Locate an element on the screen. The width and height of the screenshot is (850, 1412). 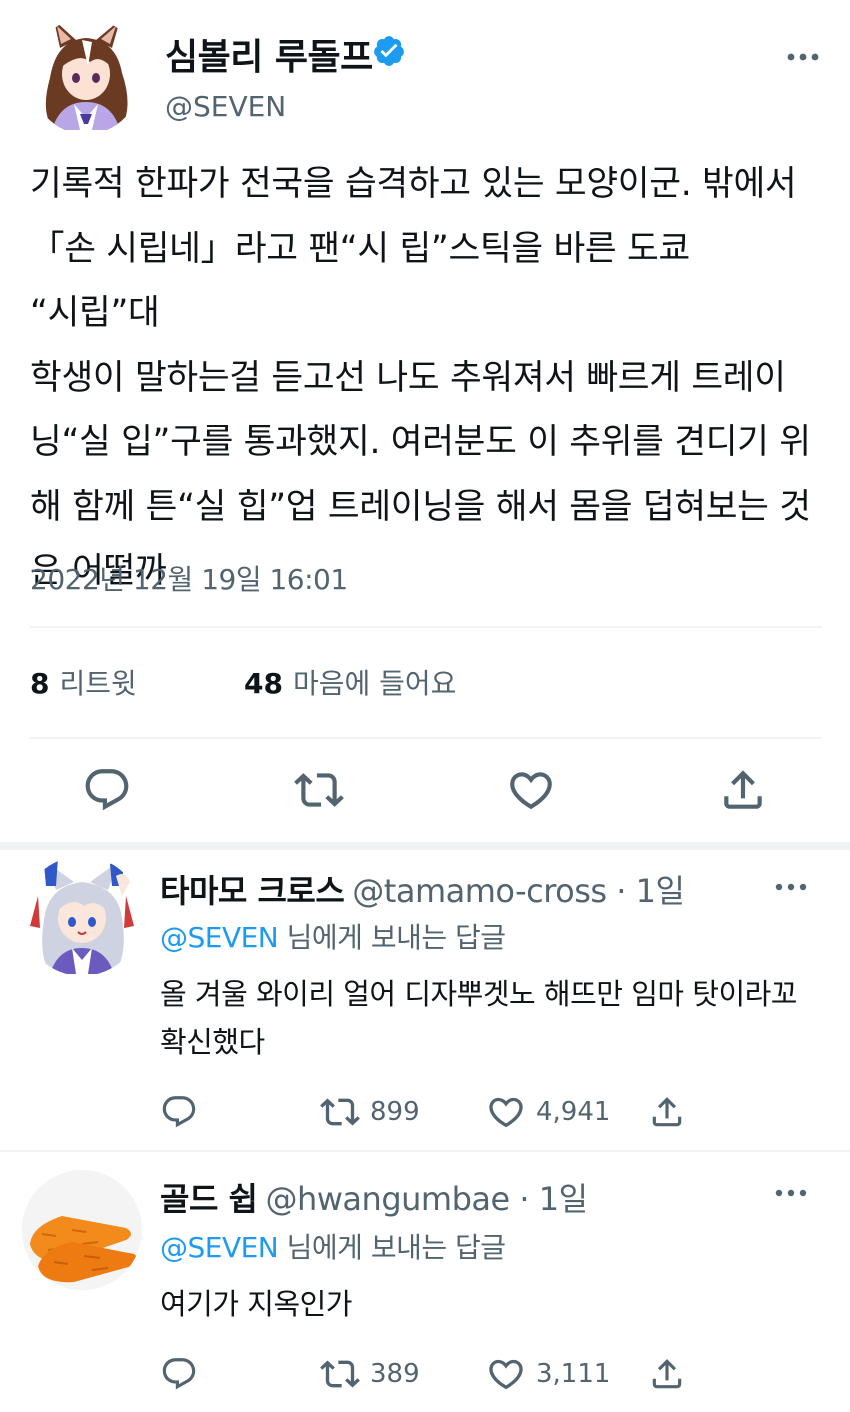
anime-horse-girl-avatar-icon is located at coordinates (86, 75).